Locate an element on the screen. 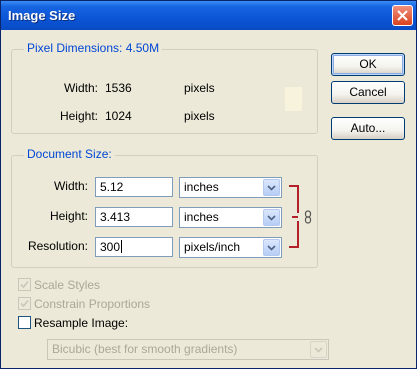 The width and height of the screenshot is (417, 369). resample-image-label: Resample Image: is located at coordinates (81, 323).